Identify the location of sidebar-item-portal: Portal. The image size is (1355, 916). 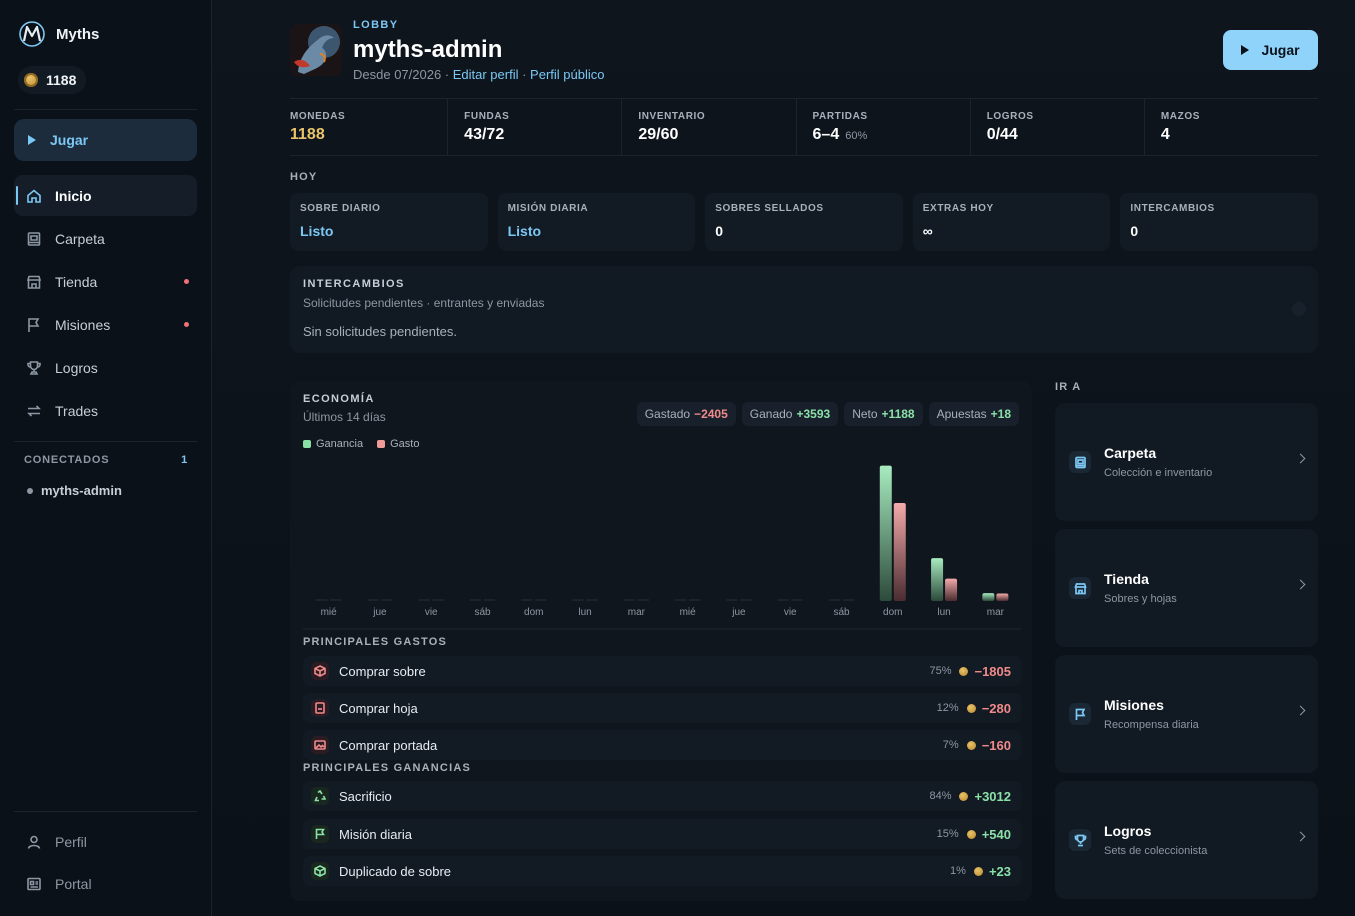
(105, 884).